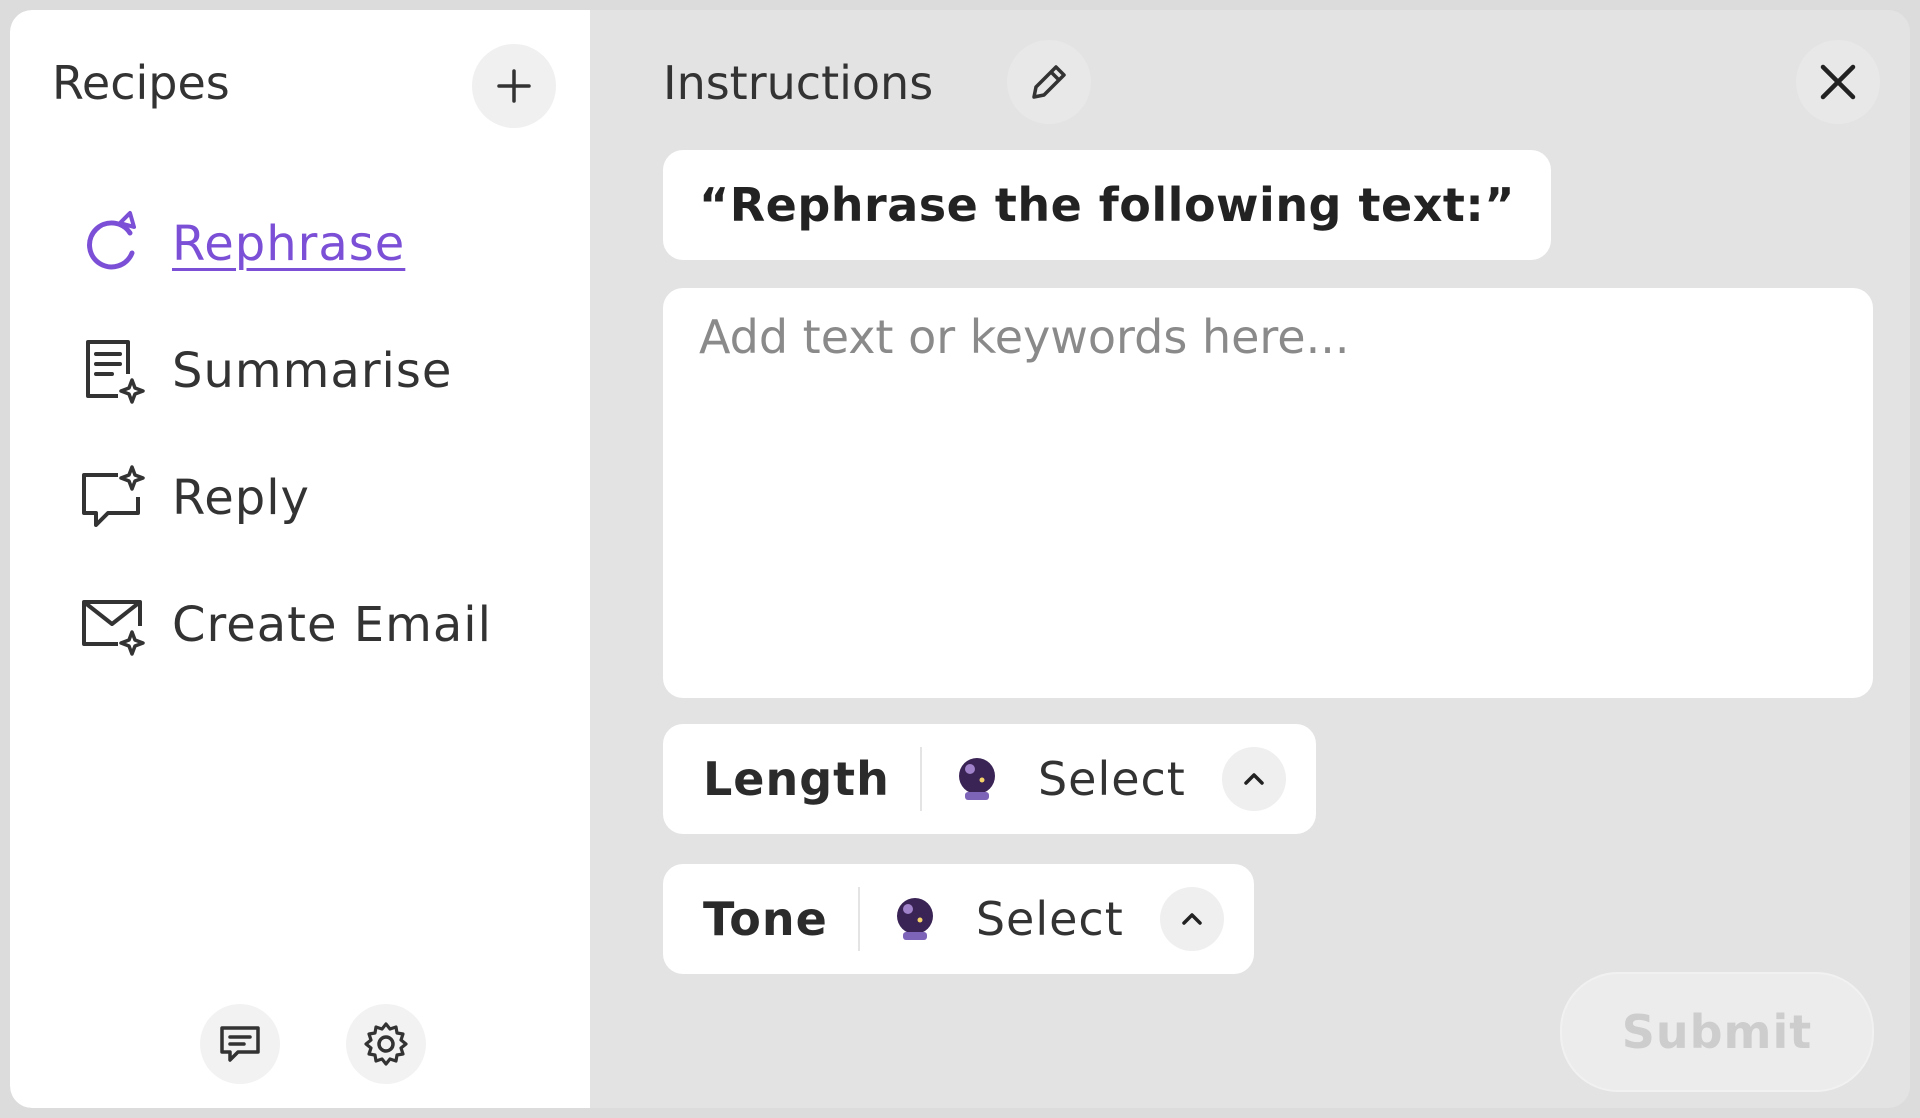  Describe the element at coordinates (765, 919) in the screenshot. I see `tone-label: Tone` at that location.